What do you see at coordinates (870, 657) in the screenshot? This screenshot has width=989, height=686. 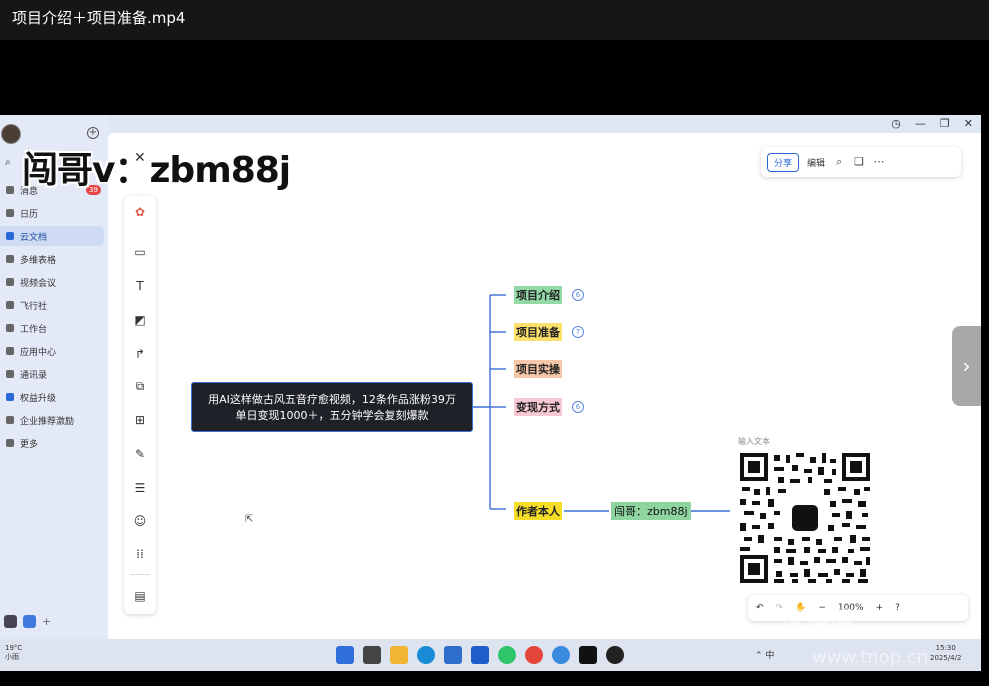 I see `site-watermark-url: www.tnop.cn` at bounding box center [870, 657].